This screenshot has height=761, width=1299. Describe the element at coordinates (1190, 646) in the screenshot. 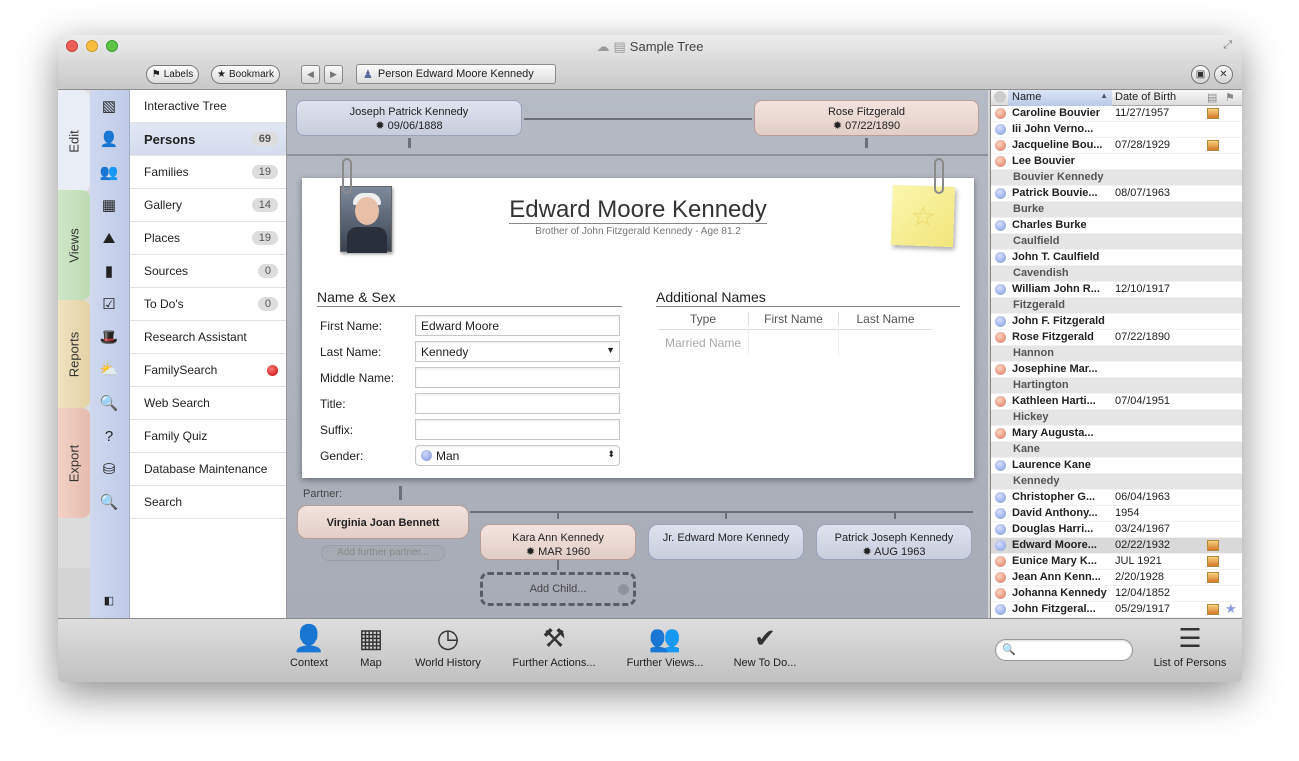

I see `list-of-persons-button: ☰ List of Persons` at that location.